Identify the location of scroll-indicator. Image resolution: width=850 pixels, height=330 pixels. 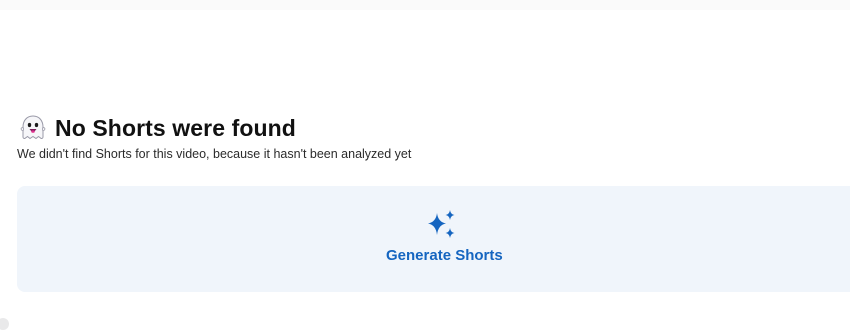
(4, 324).